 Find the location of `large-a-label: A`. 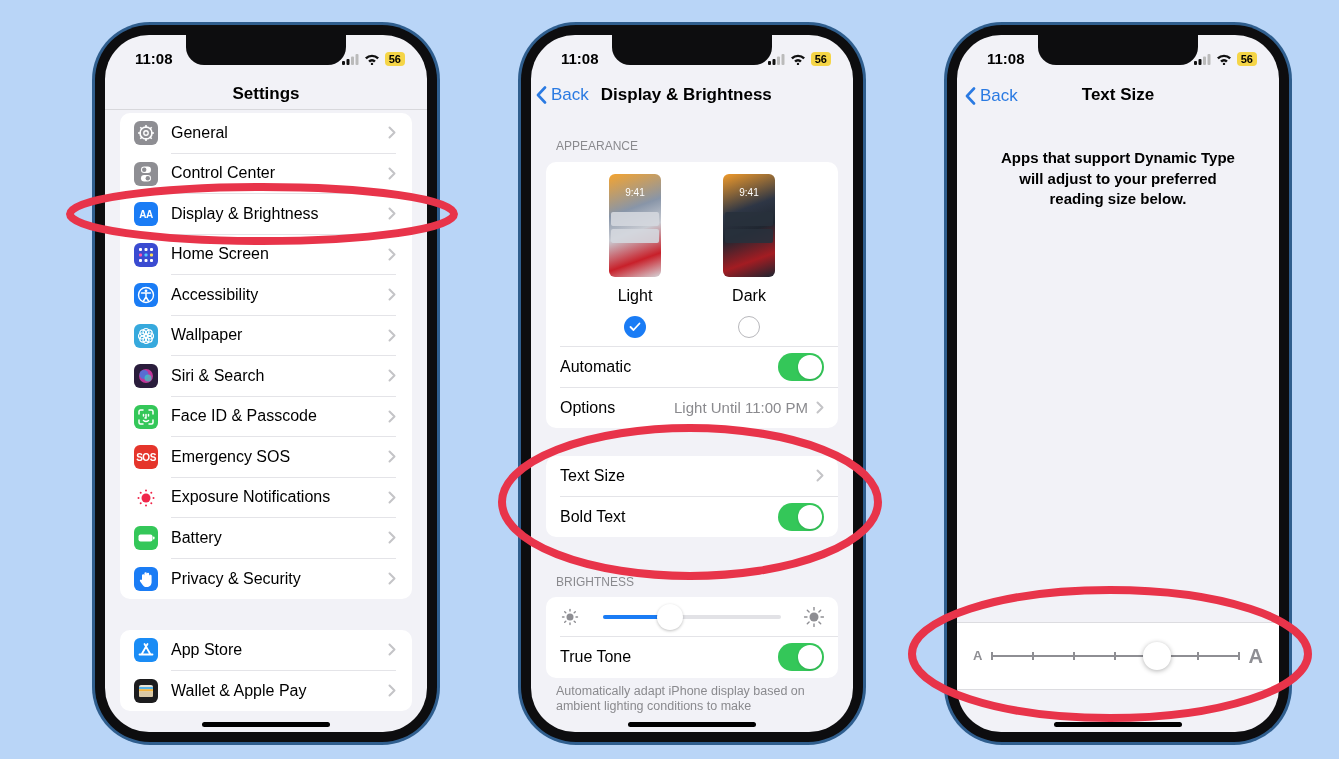

large-a-label: A is located at coordinates (1255, 656).